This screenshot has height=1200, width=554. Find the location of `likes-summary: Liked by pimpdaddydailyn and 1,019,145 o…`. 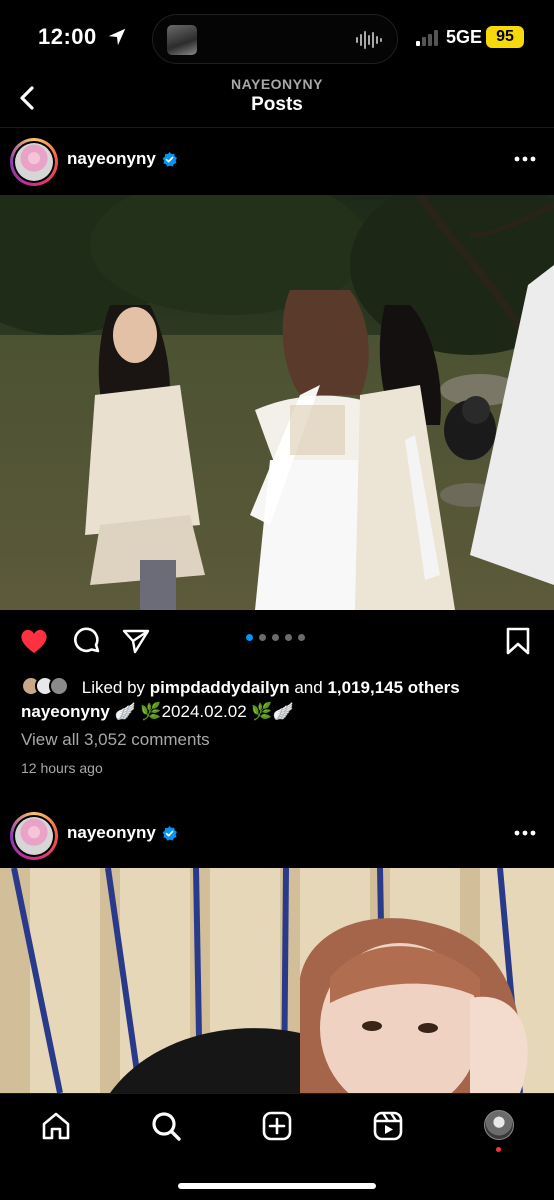

likes-summary: Liked by pimpdaddydailyn and 1,019,145 o… is located at coordinates (281, 687).